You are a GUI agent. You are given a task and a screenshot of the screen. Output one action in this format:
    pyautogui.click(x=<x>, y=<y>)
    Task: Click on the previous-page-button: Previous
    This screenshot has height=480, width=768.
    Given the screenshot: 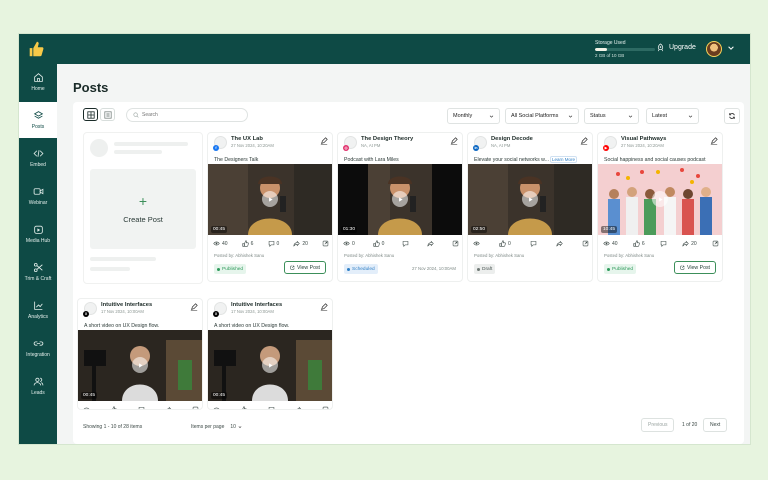 What is the action you would take?
    pyautogui.click(x=658, y=425)
    